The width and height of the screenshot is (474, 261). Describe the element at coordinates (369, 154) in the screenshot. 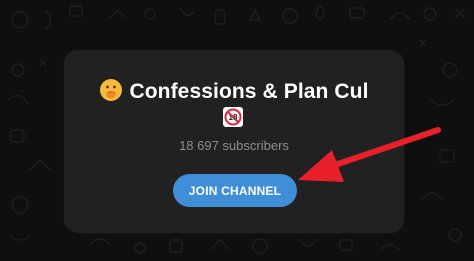

I see `annotation-arrow` at that location.